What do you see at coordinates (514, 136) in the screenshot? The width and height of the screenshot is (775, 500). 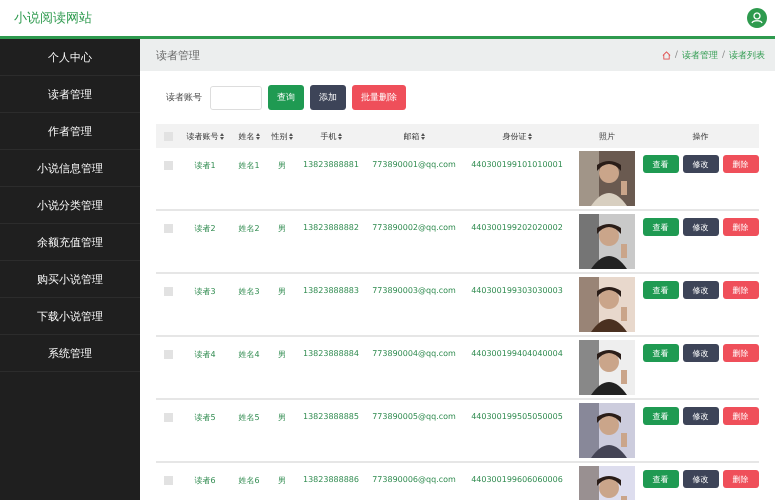 I see `column-header: 身份证` at bounding box center [514, 136].